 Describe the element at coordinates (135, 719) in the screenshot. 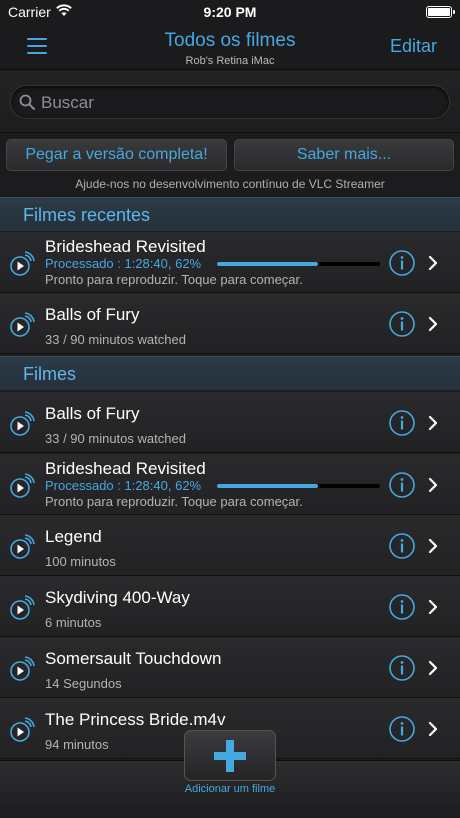

I see `movie-title: The Princess Bride.m4v` at that location.